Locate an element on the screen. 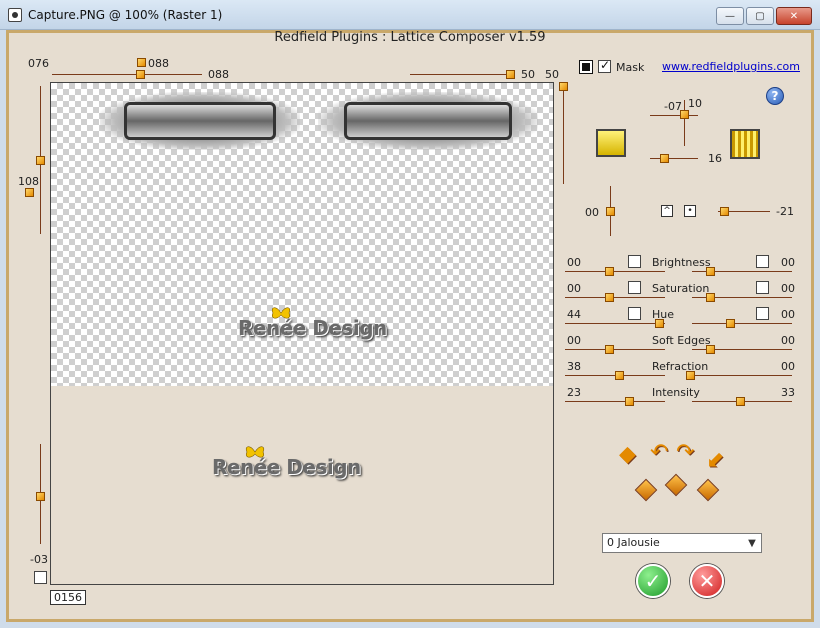  flip-vertical-icon: ◆ is located at coordinates (627, 454).